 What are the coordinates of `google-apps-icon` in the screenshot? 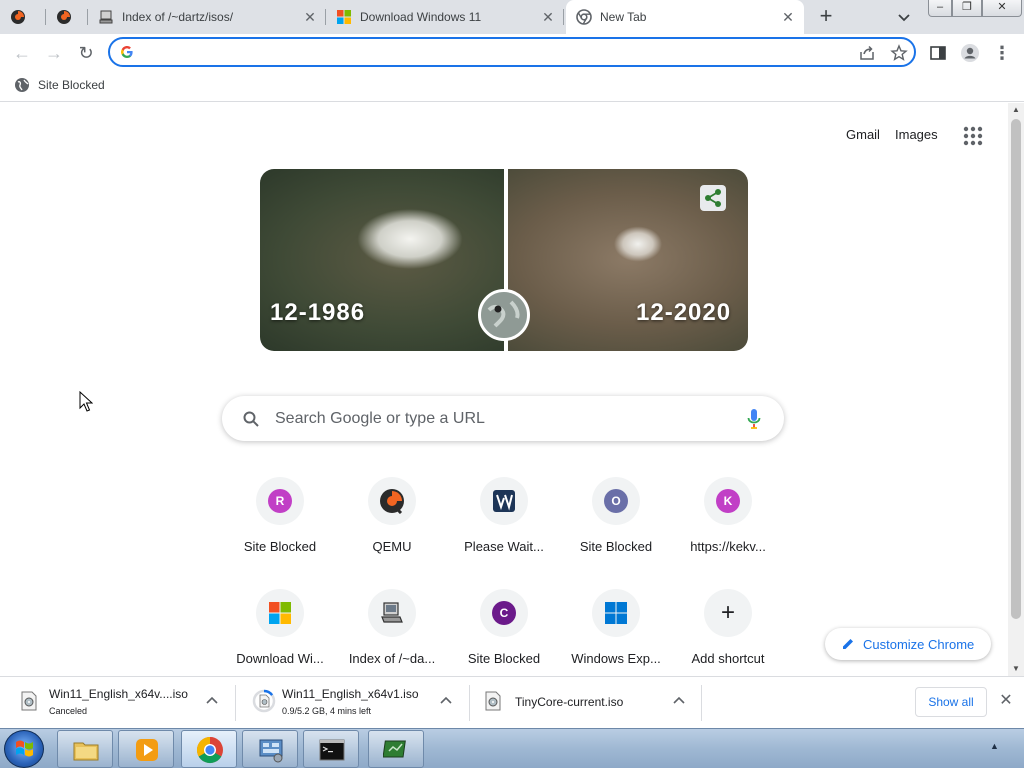 It's located at (973, 136).